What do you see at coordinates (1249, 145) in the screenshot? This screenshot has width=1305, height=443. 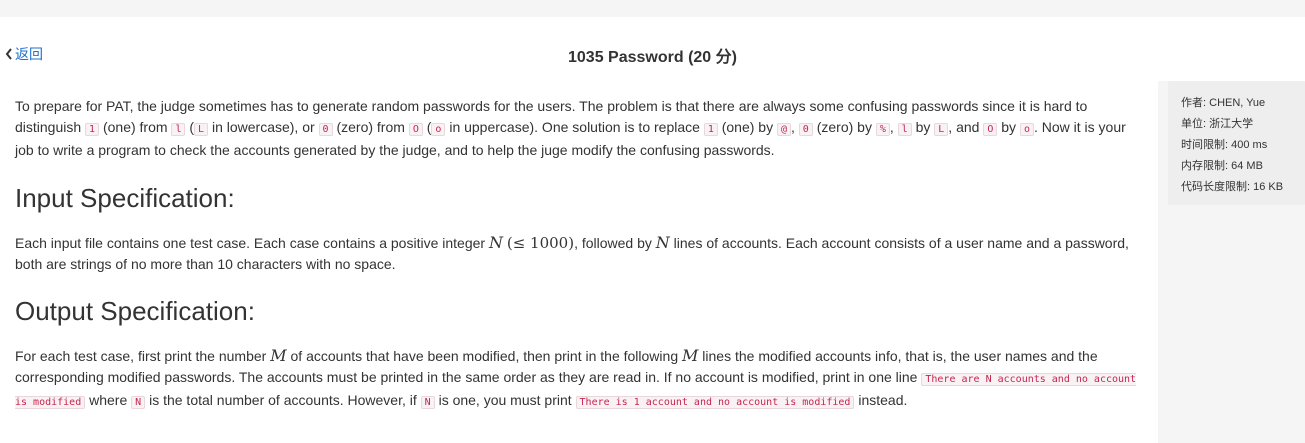 I see `meta-value: 400 ms` at bounding box center [1249, 145].